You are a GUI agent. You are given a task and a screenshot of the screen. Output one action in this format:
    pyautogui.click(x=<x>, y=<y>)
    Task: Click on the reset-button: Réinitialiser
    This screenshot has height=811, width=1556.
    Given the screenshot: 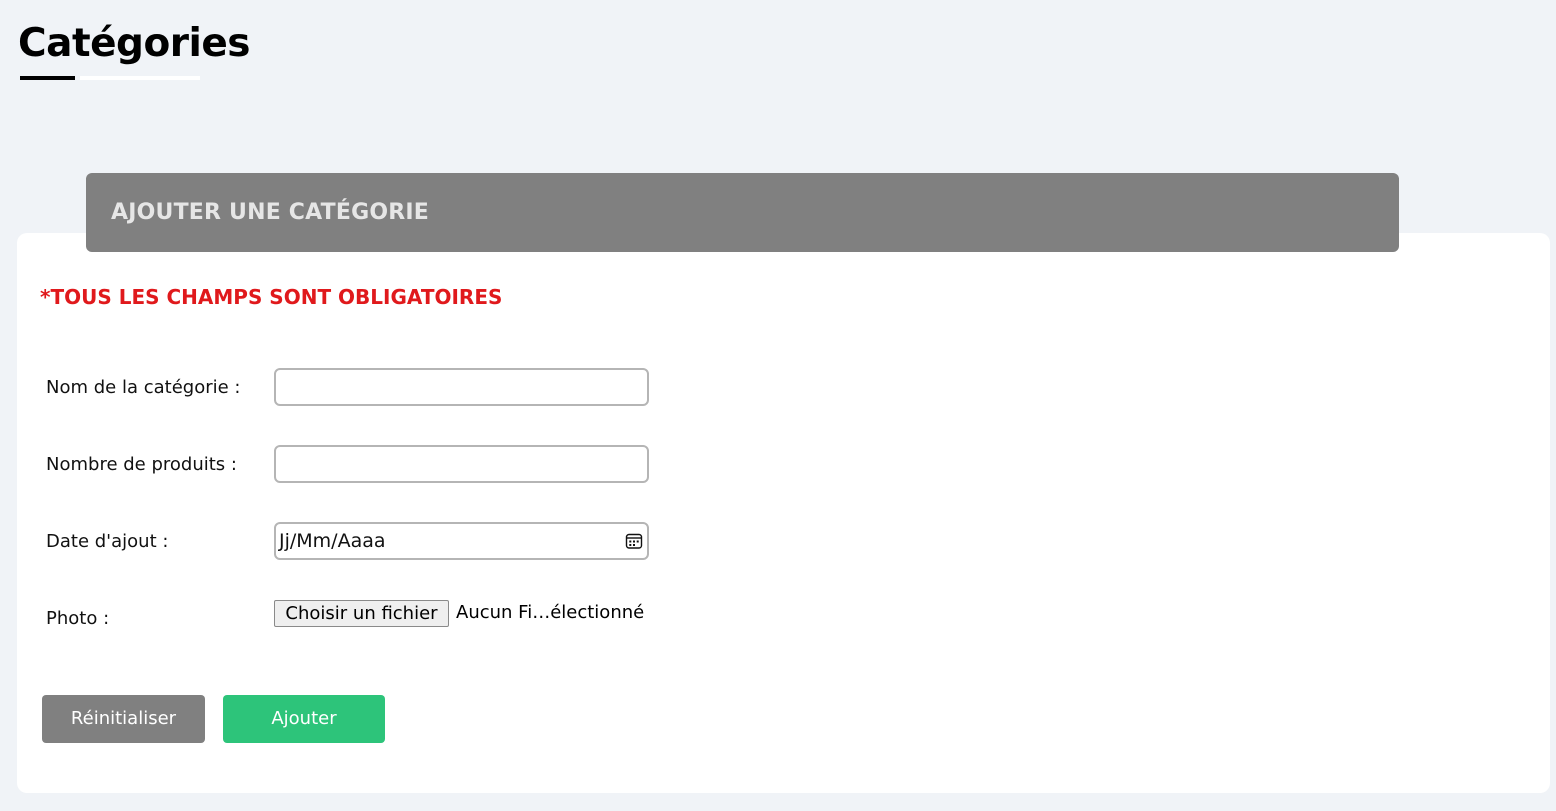 What is the action you would take?
    pyautogui.click(x=123, y=719)
    